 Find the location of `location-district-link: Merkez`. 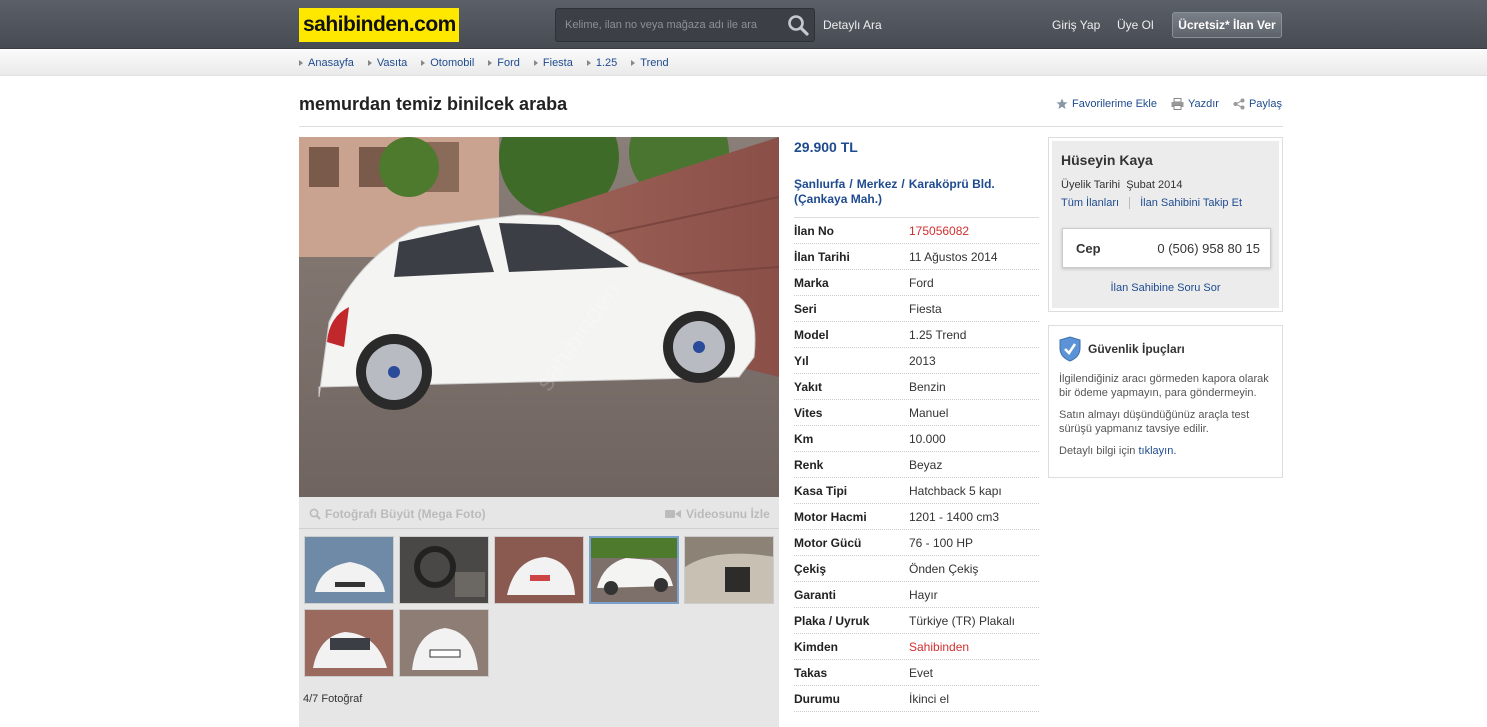

location-district-link: Merkez is located at coordinates (877, 184).